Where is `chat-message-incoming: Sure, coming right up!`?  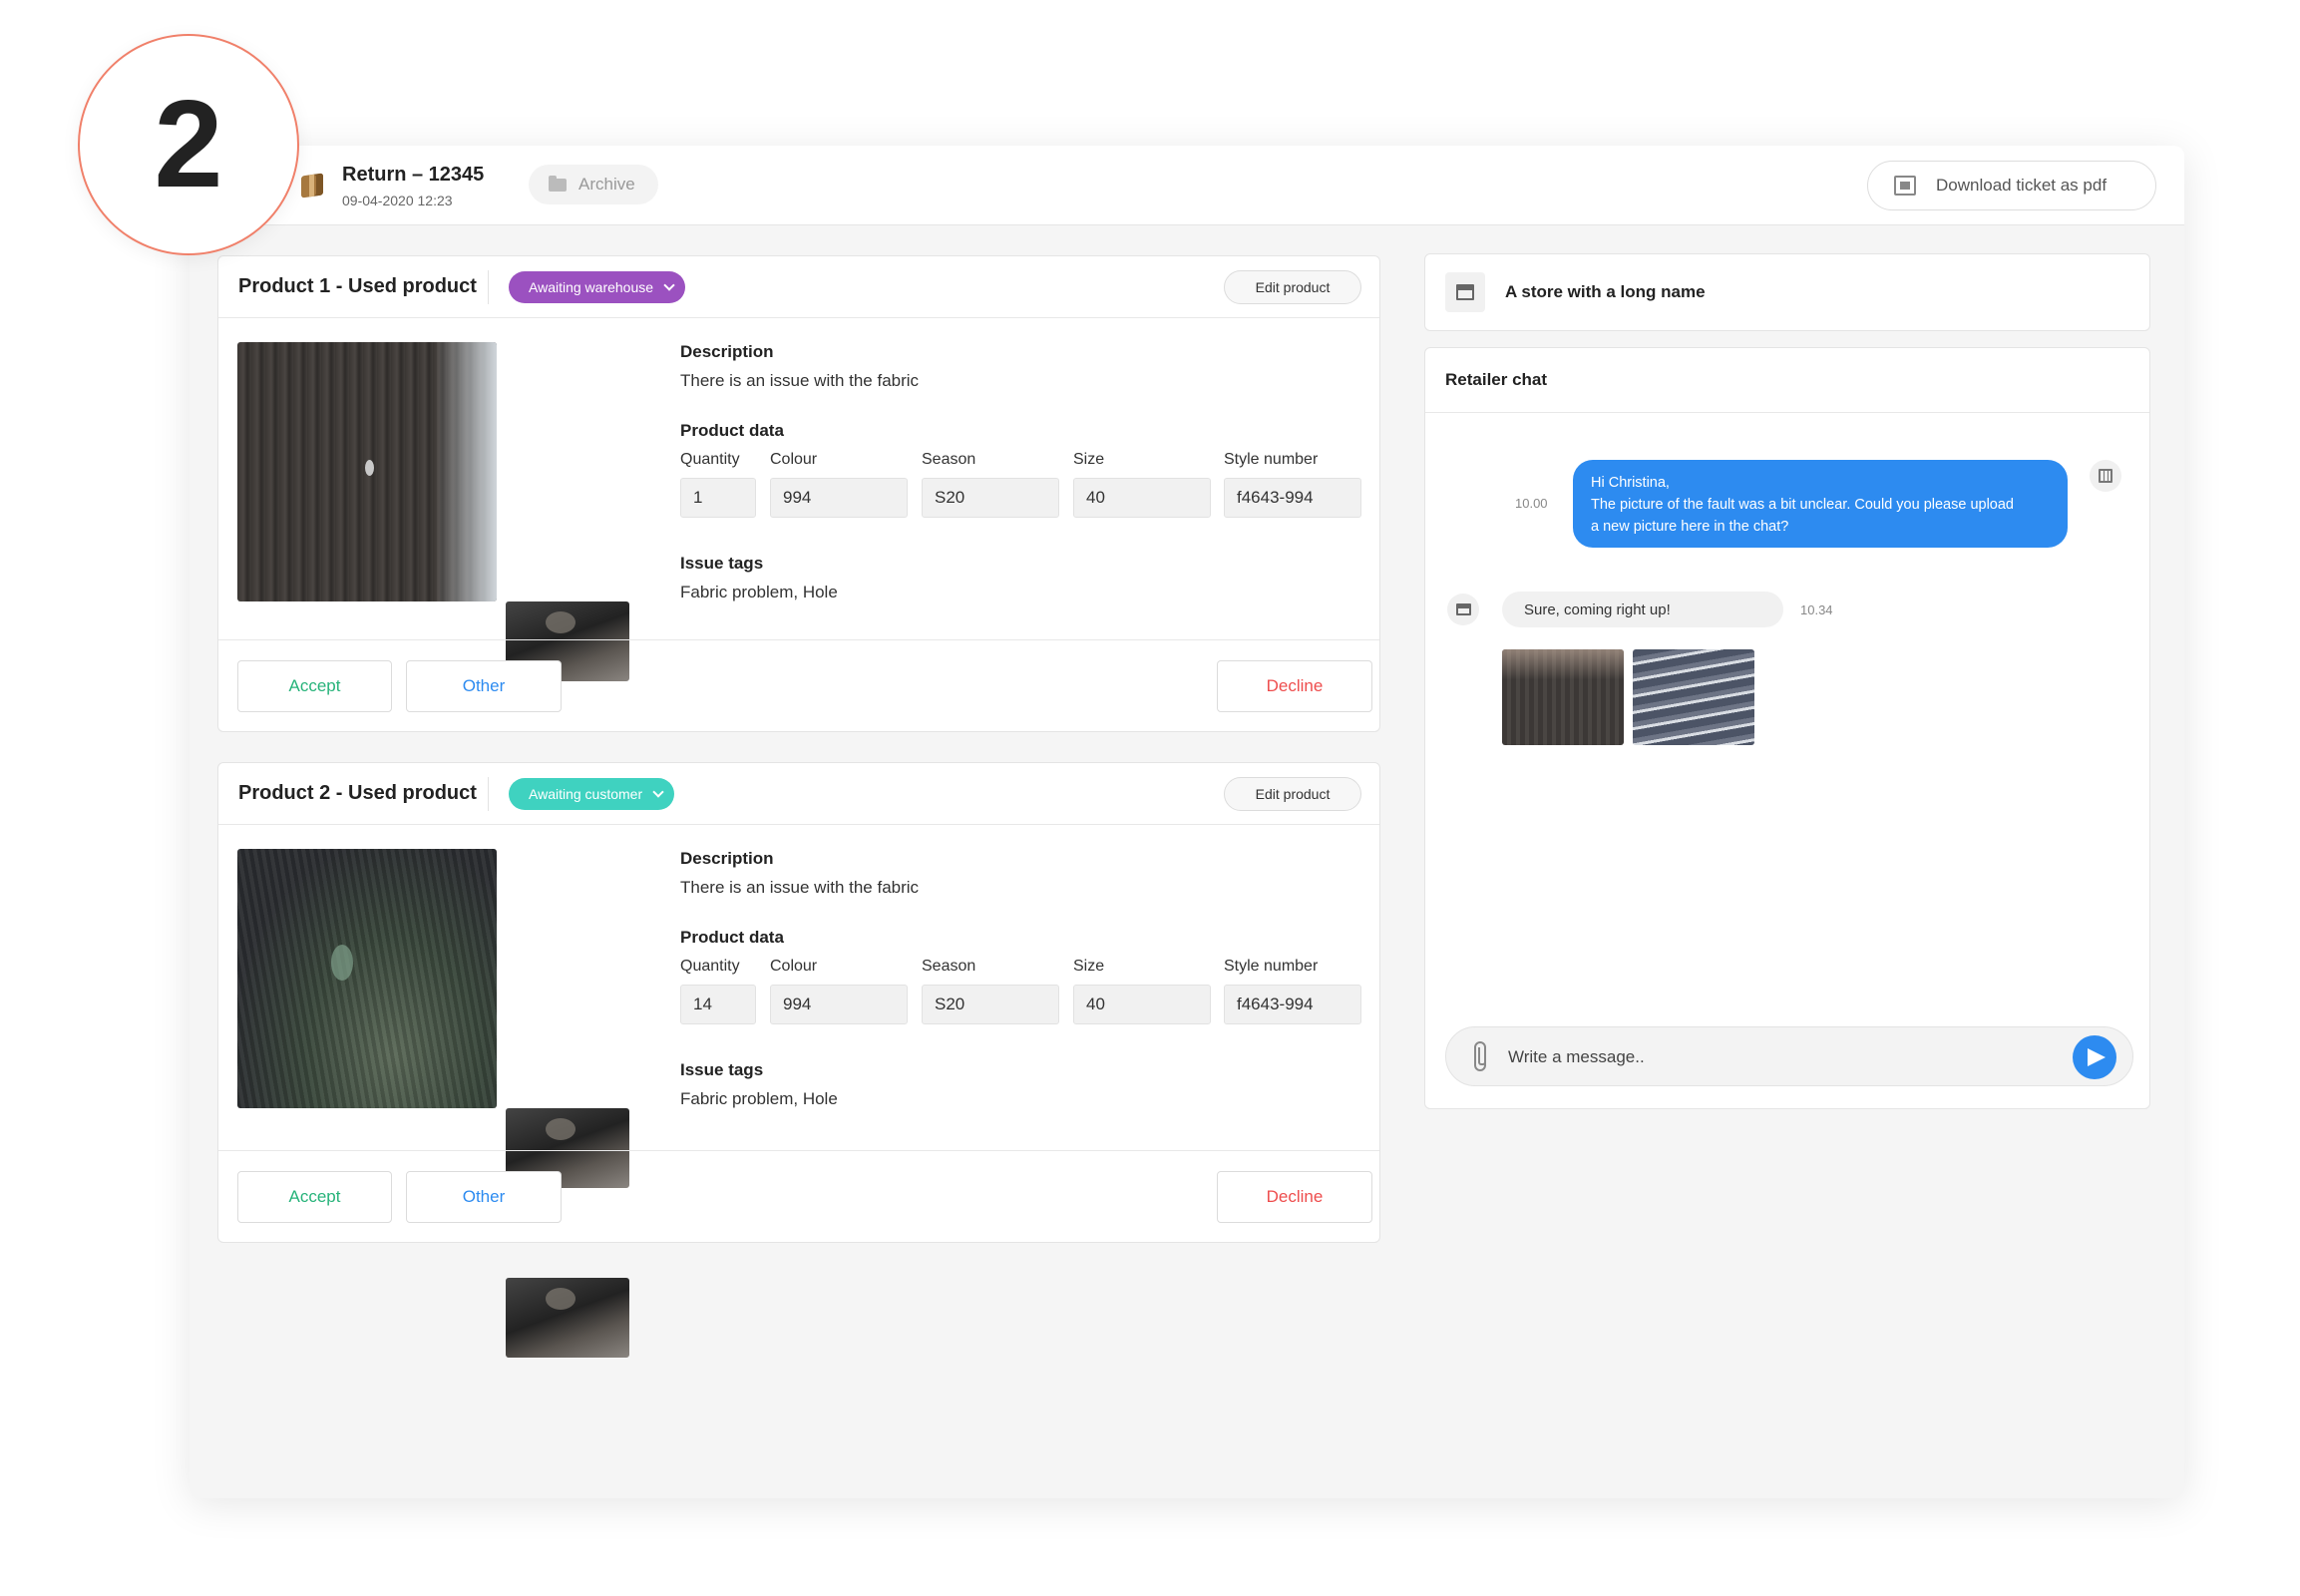
chat-message-incoming: Sure, coming right up! is located at coordinates (1642, 609).